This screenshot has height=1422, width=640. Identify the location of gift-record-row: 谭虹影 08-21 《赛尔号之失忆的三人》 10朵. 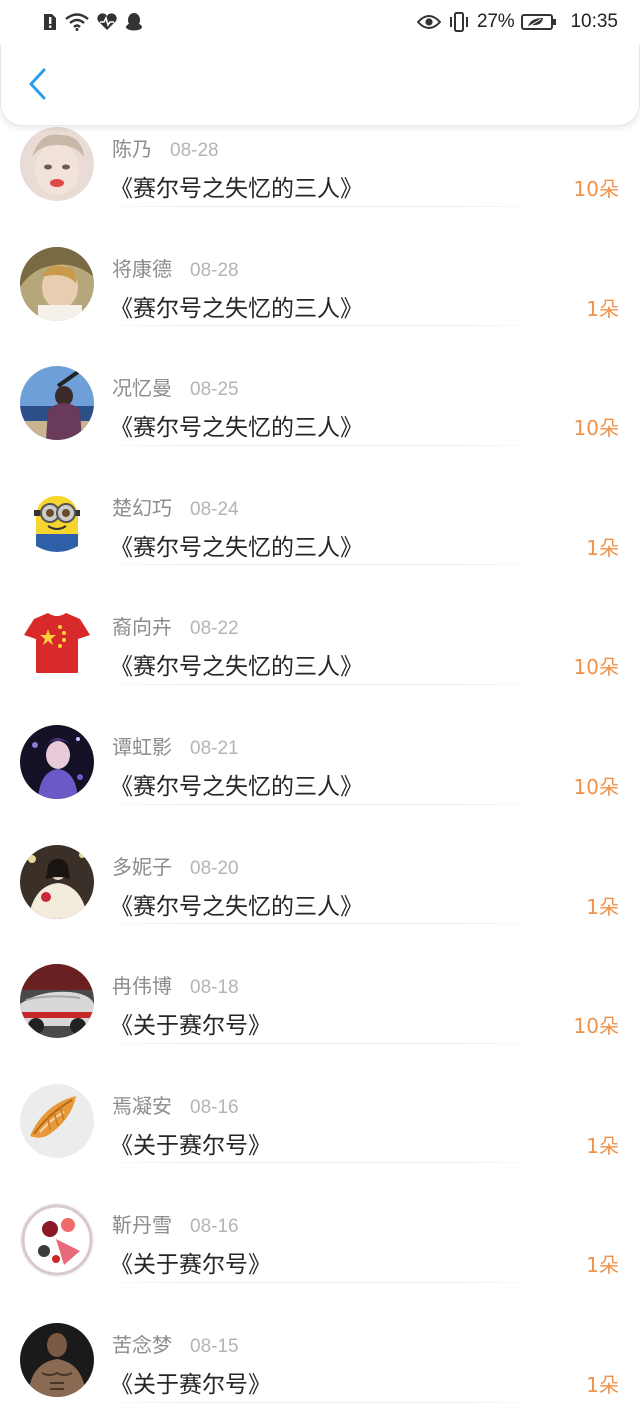
(320, 745).